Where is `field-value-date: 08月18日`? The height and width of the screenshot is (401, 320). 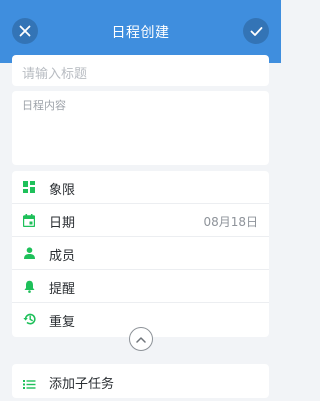
field-value-date: 08月18日 is located at coordinates (230, 222).